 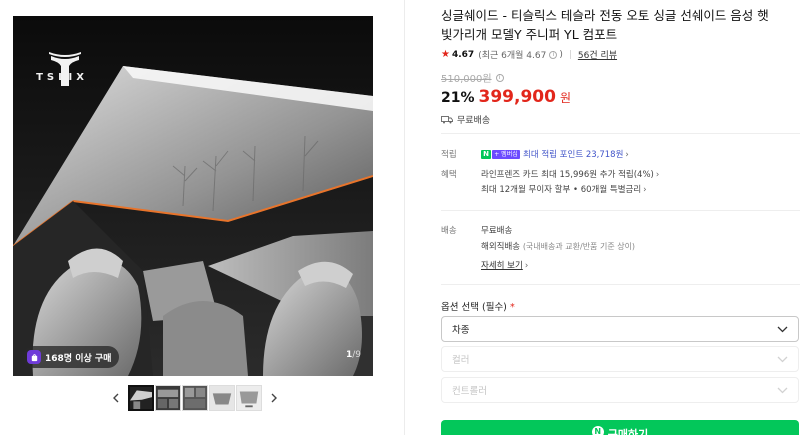 What do you see at coordinates (34, 357) in the screenshot?
I see `shopping-bag-icon` at bounding box center [34, 357].